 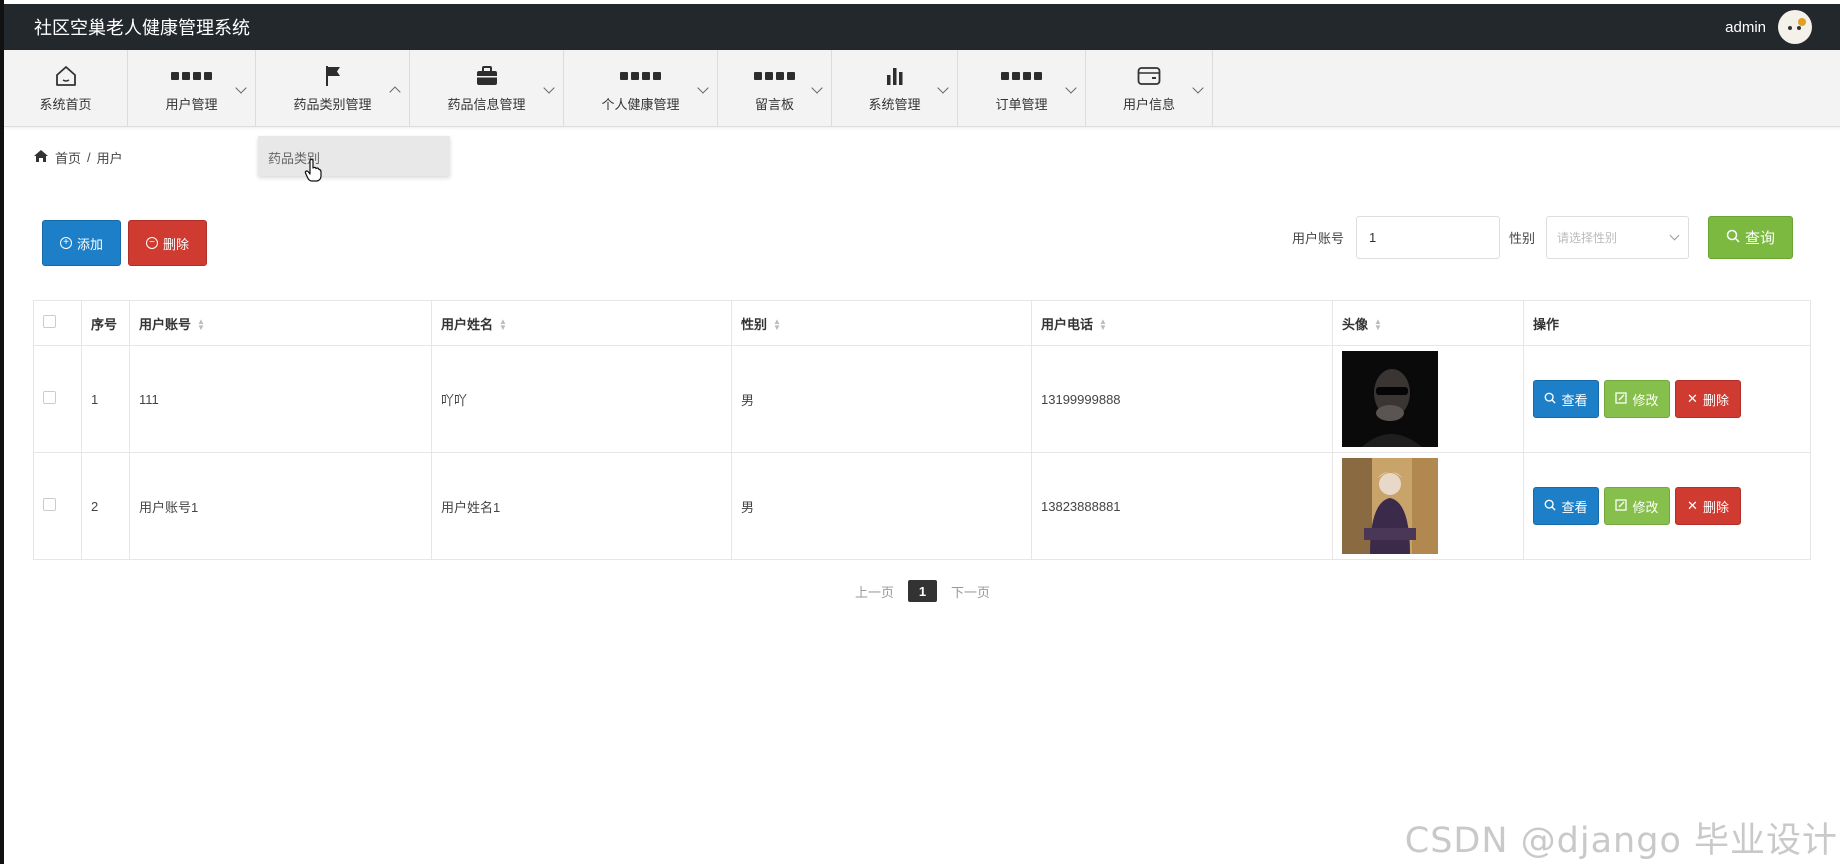 I want to click on table-row: 1 111 吖吖 男 13199999888 查看 修改 ✕ 删除, so click(x=922, y=399).